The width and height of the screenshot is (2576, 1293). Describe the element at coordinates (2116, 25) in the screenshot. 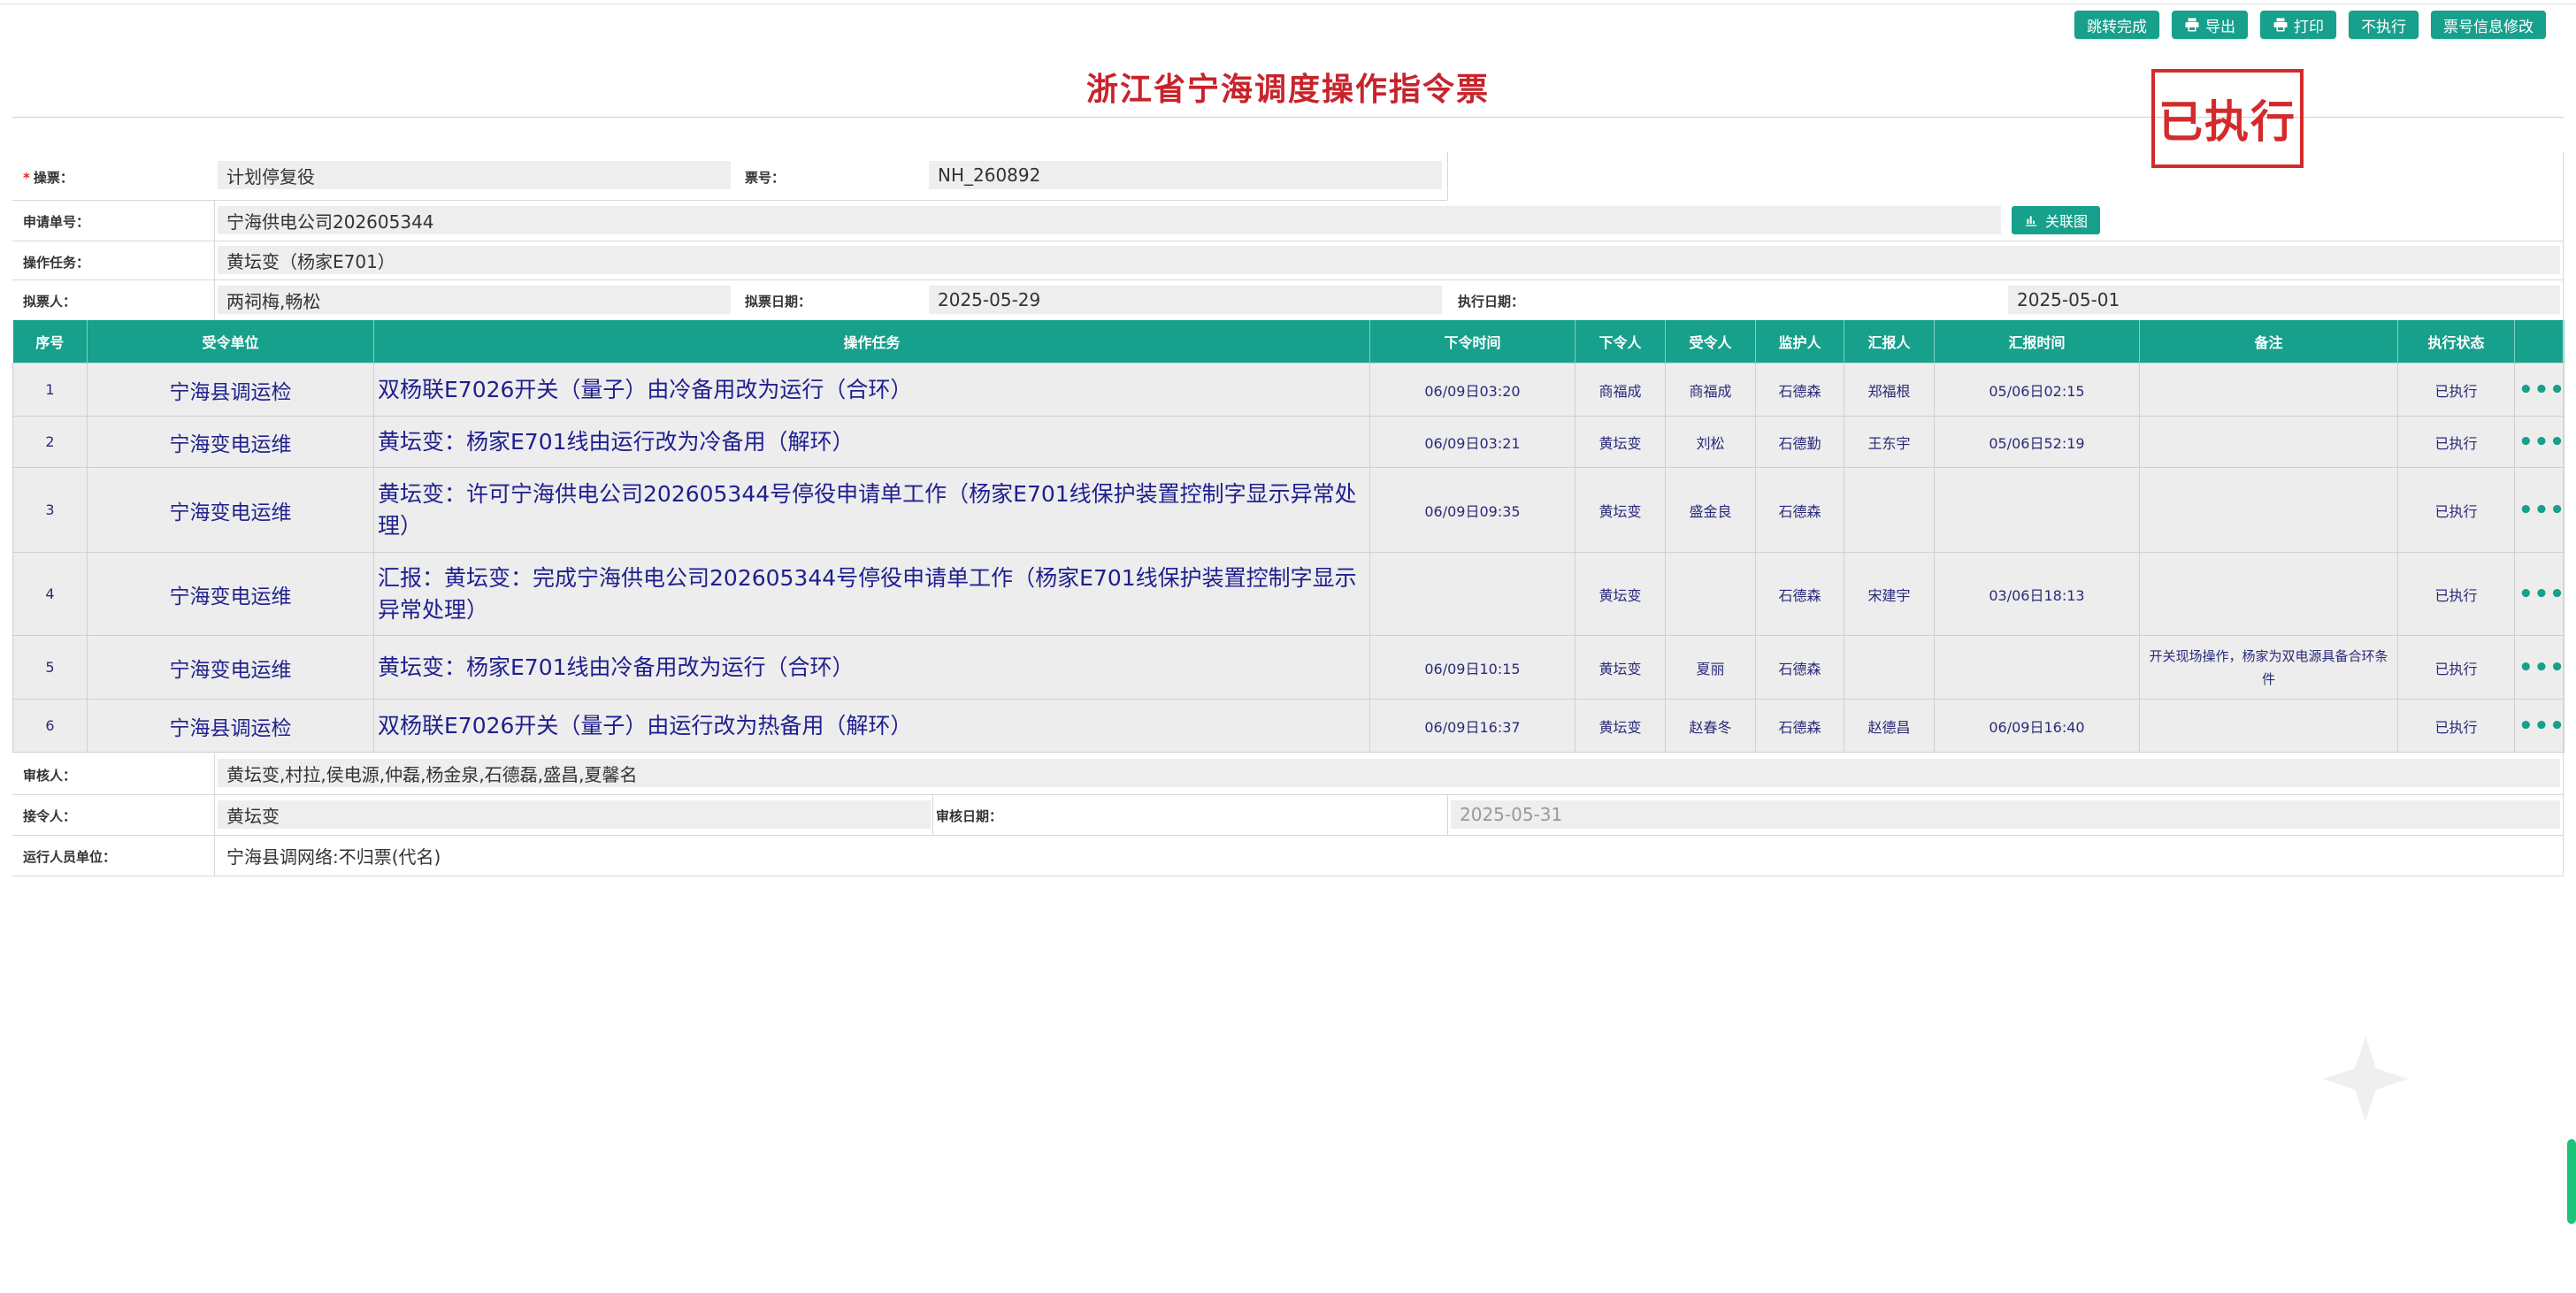

I see `jump-complete-button: 跳转完成` at that location.